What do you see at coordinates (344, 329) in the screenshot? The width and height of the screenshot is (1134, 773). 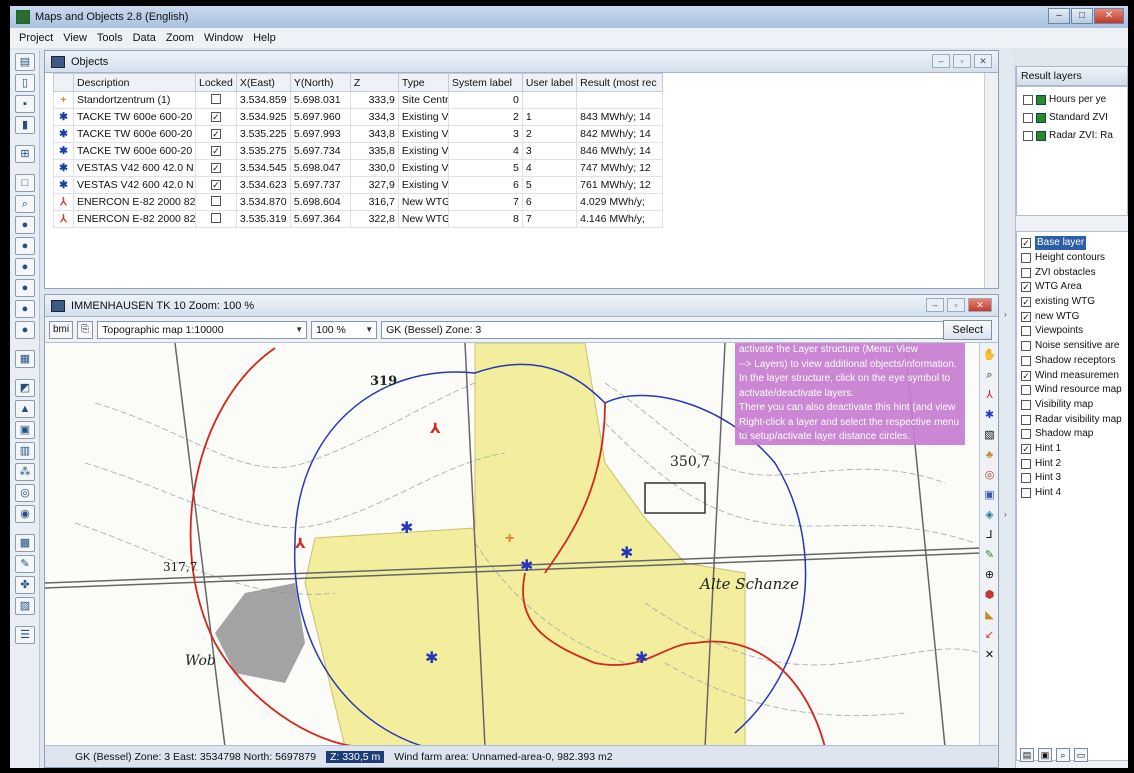 I see `zoom-select: 100 % ▼` at bounding box center [344, 329].